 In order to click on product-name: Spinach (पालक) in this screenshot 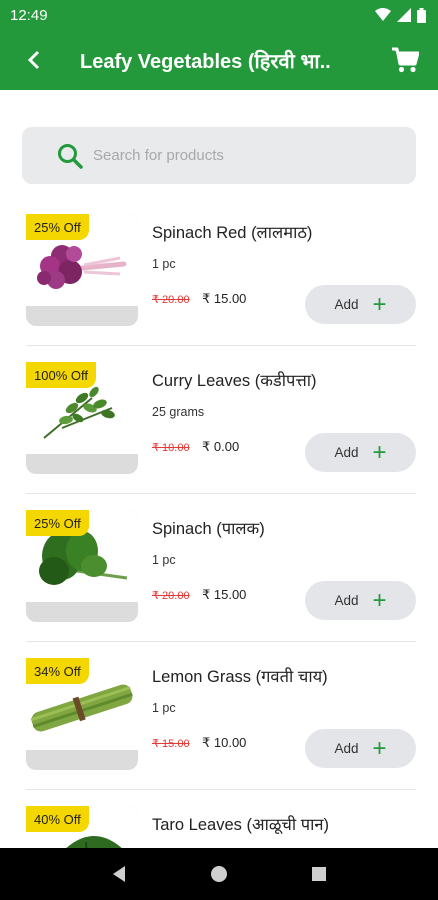, I will do `click(208, 527)`.